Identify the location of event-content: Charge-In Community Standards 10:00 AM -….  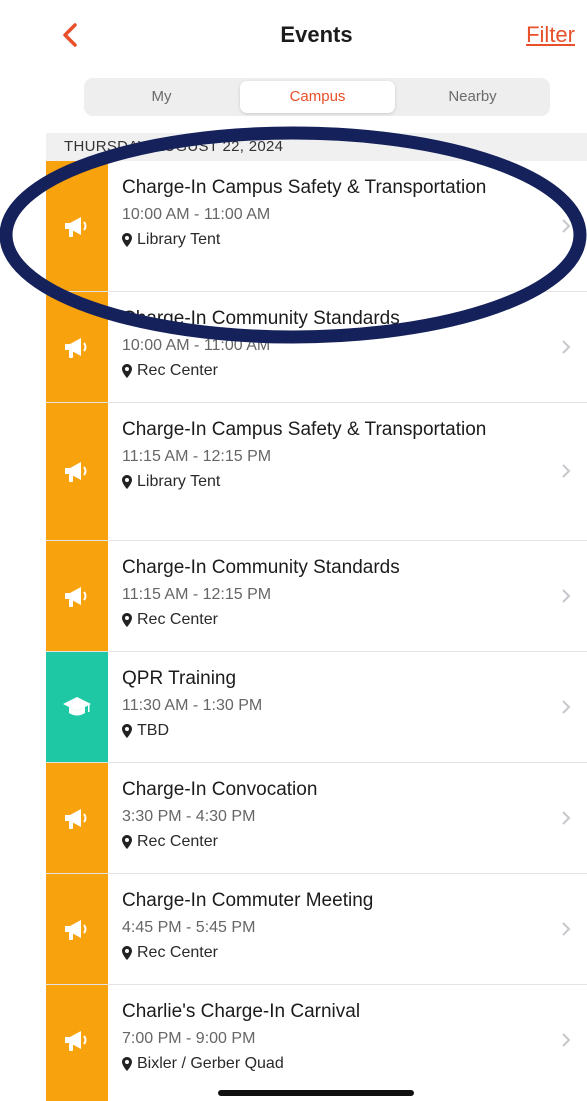
(334, 344).